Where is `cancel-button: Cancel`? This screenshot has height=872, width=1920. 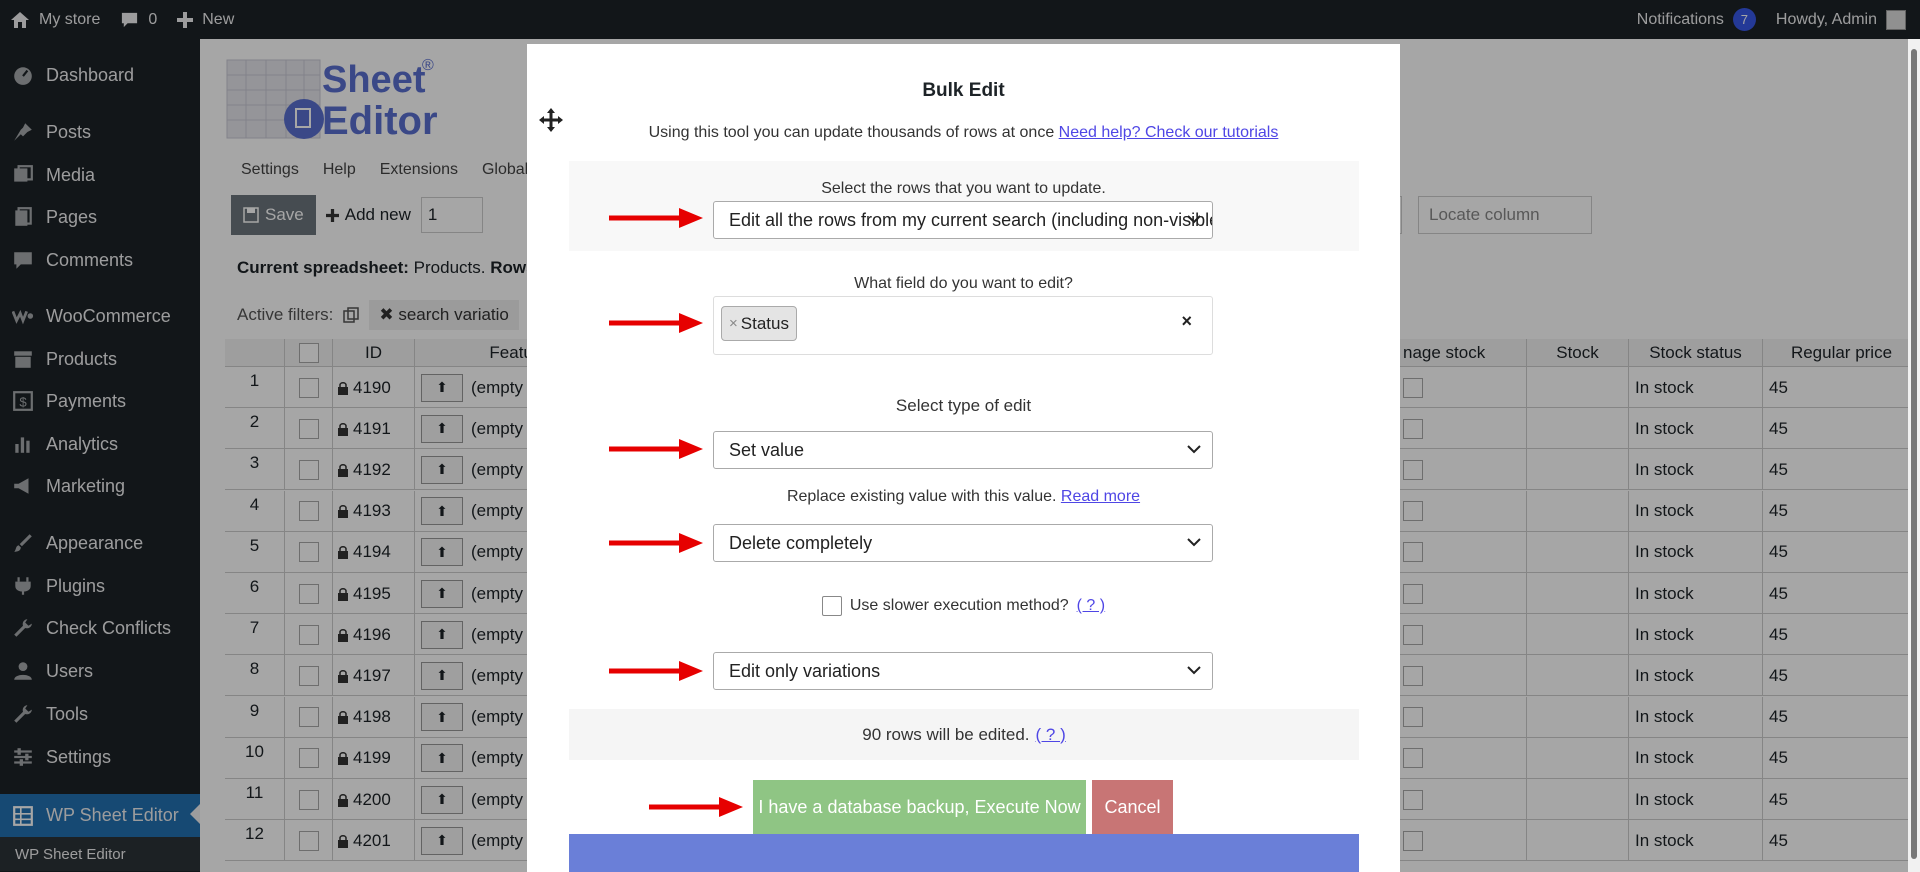 cancel-button: Cancel is located at coordinates (1132, 807).